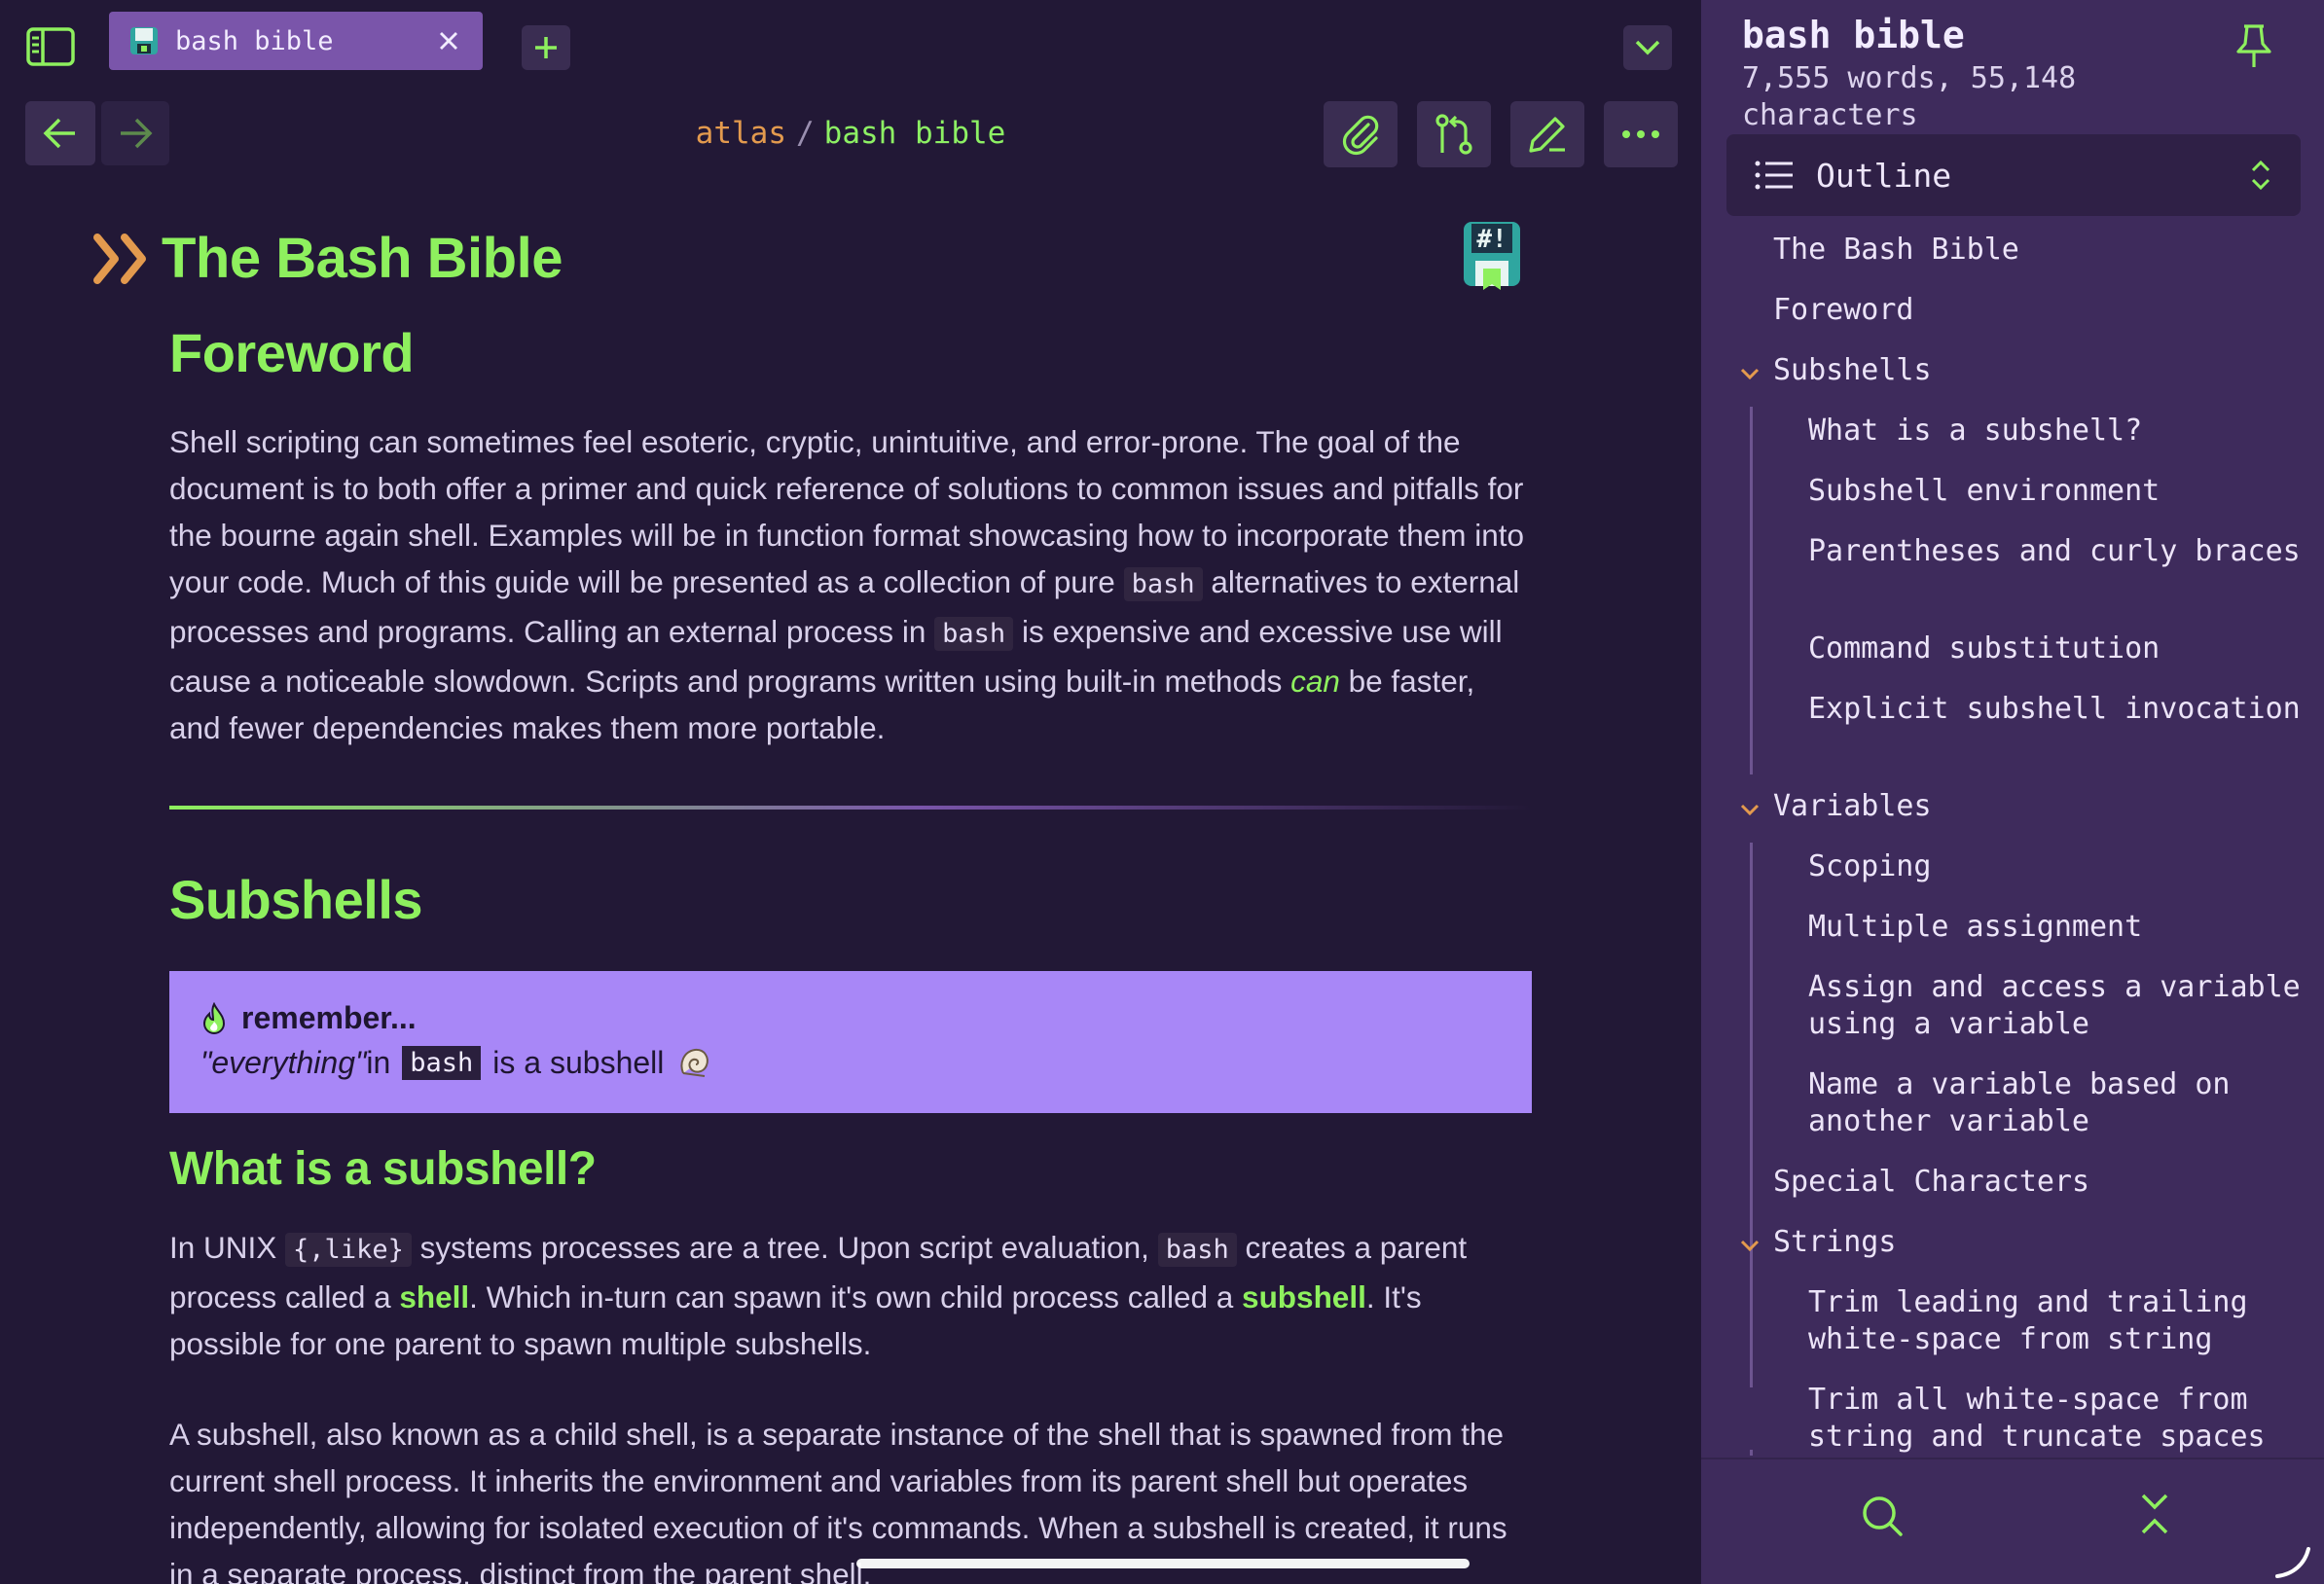 The width and height of the screenshot is (2324, 1584). I want to click on inline-code: {,like}, so click(348, 1250).